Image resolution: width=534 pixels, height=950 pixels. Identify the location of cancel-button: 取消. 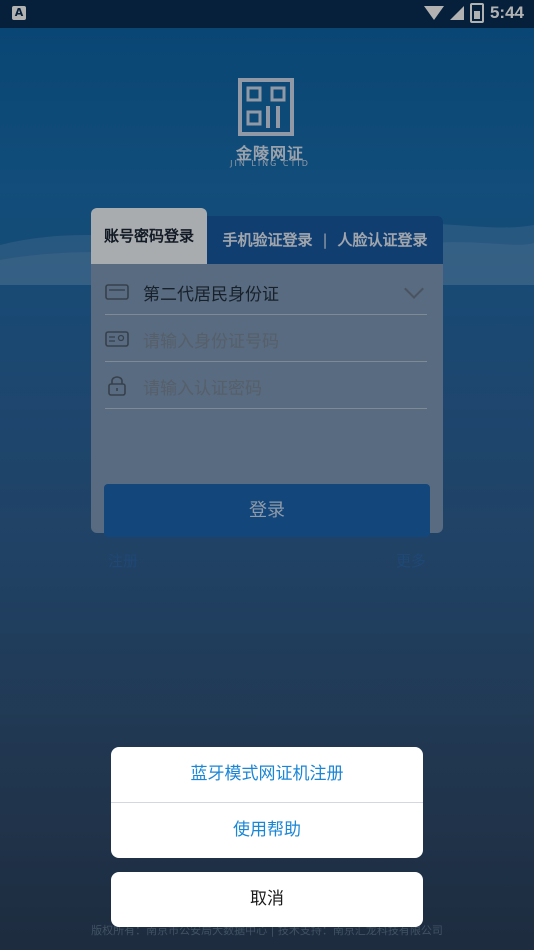
(267, 899).